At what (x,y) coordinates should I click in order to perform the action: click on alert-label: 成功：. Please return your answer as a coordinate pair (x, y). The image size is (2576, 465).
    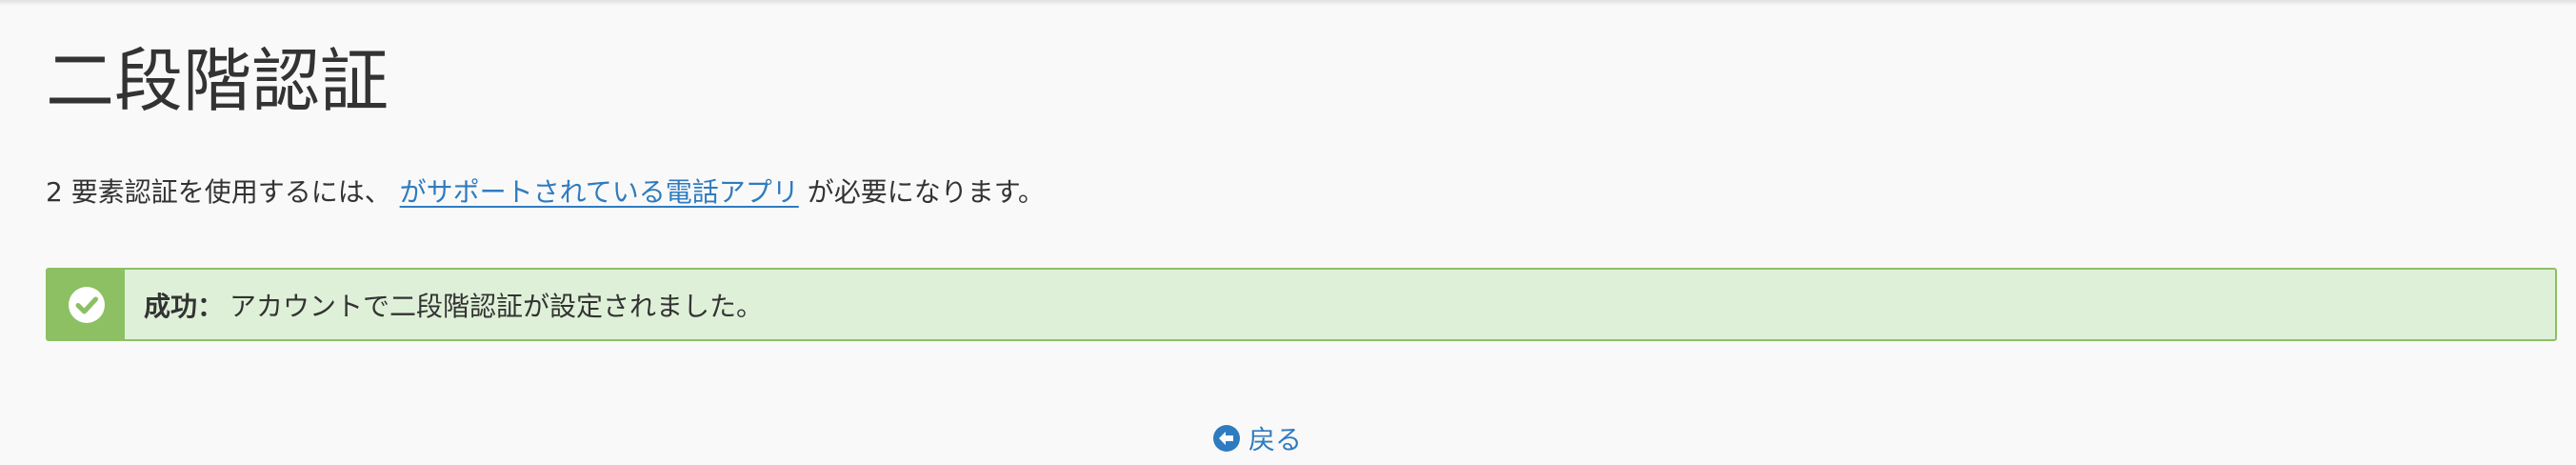
    Looking at the image, I should click on (184, 306).